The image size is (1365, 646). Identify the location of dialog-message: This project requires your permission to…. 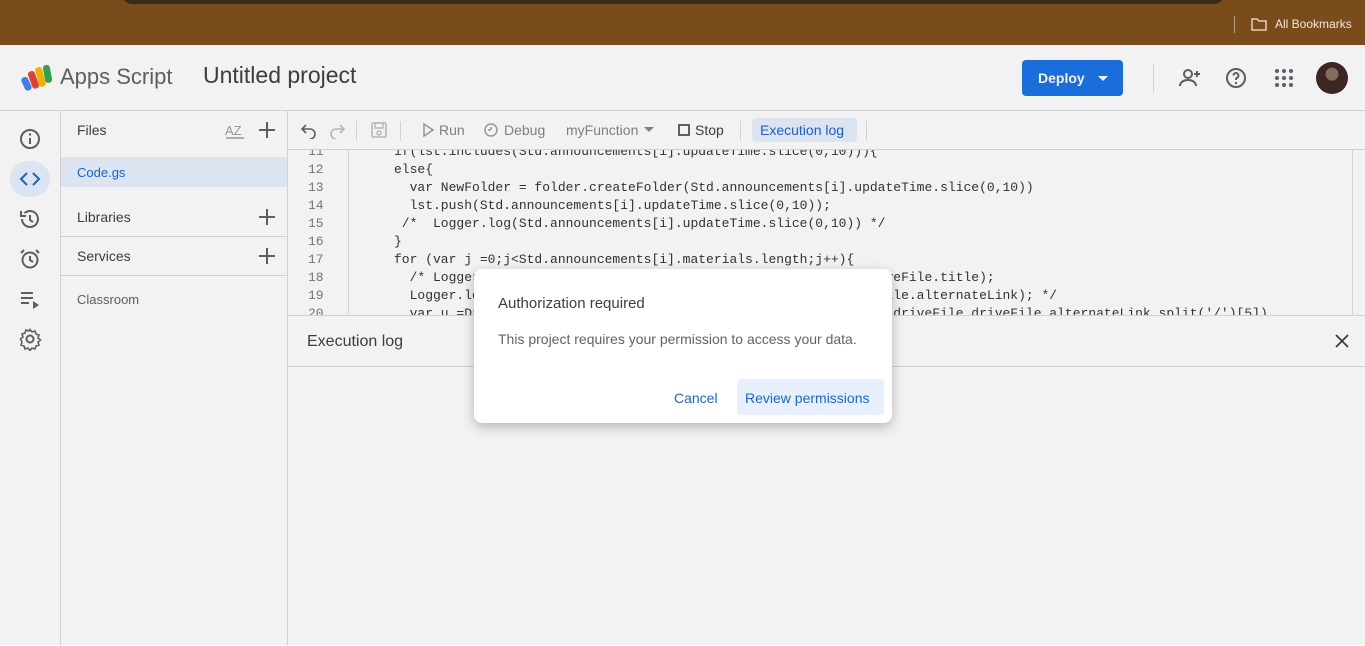
(677, 339).